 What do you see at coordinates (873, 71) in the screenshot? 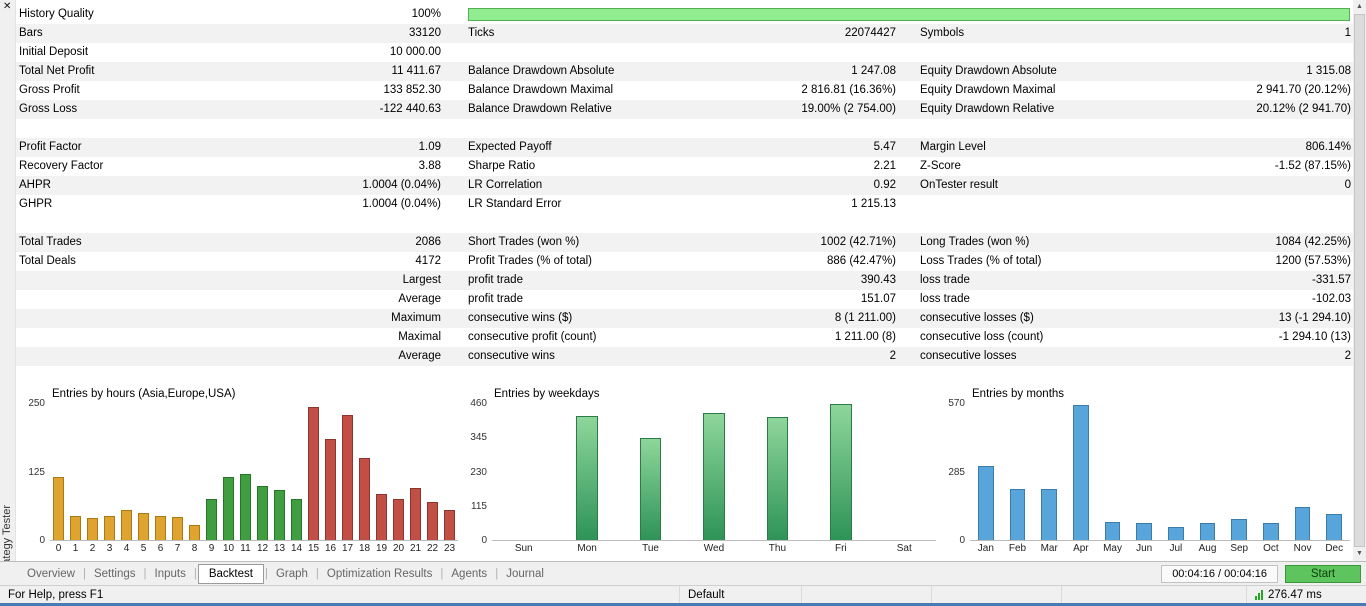
I see `stat-value: 1 247.08` at bounding box center [873, 71].